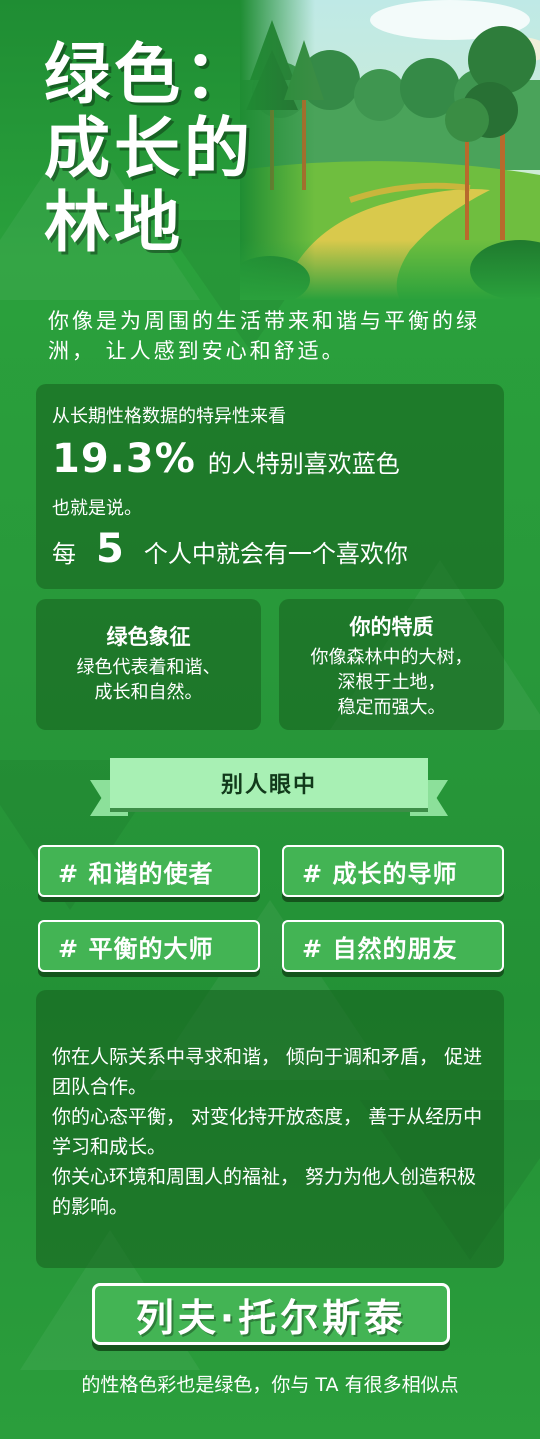  Describe the element at coordinates (271, 1314) in the screenshot. I see `person-name: 列夫·托尔斯泰` at that location.